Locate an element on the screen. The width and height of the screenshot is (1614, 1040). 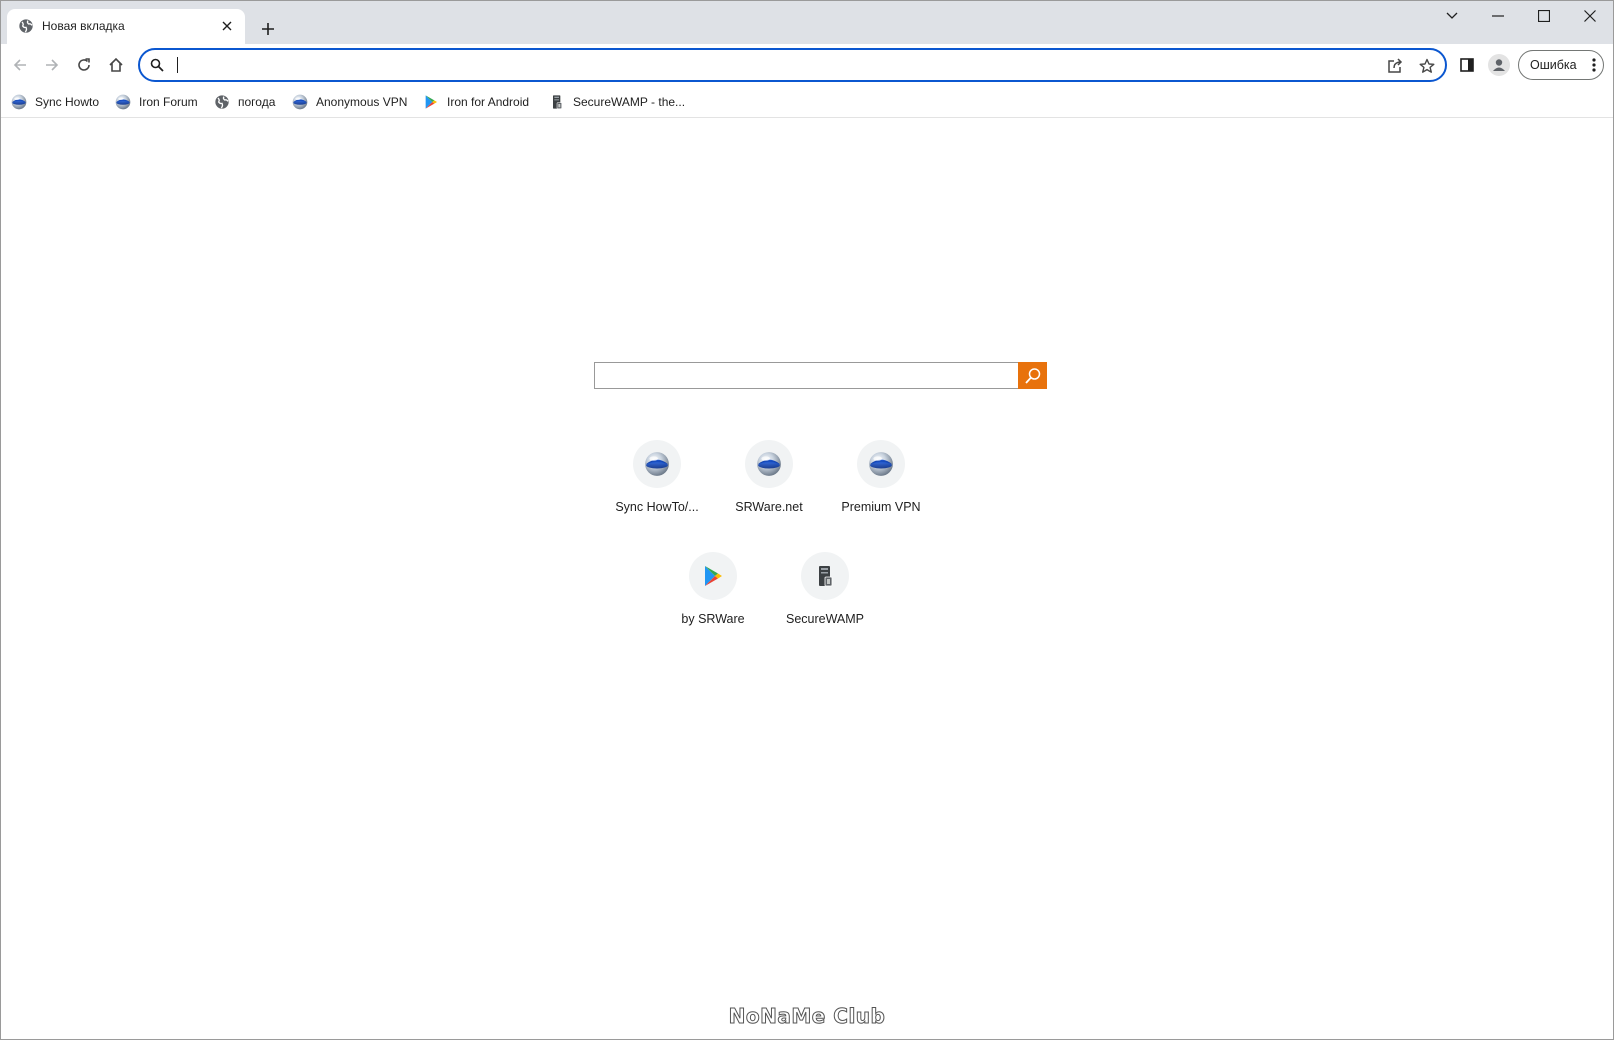
maximize-icon is located at coordinates (1544, 16).